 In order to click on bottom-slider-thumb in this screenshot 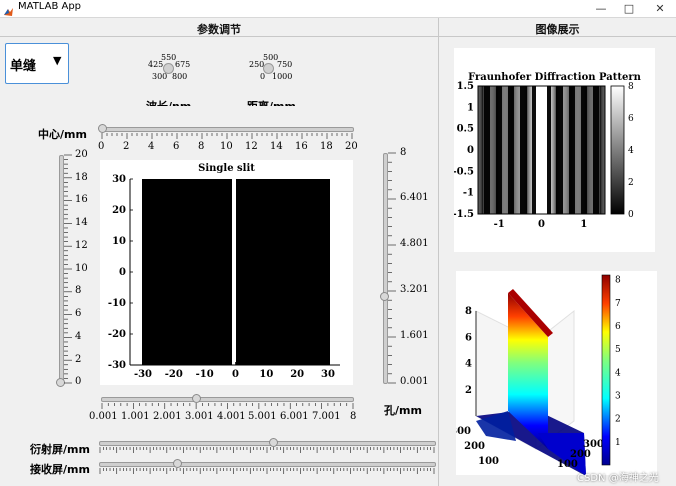, I will do `click(196, 398)`.